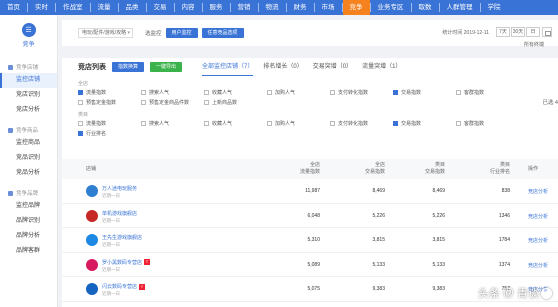  I want to click on top-nav-item: 人群管理, so click(460, 7).